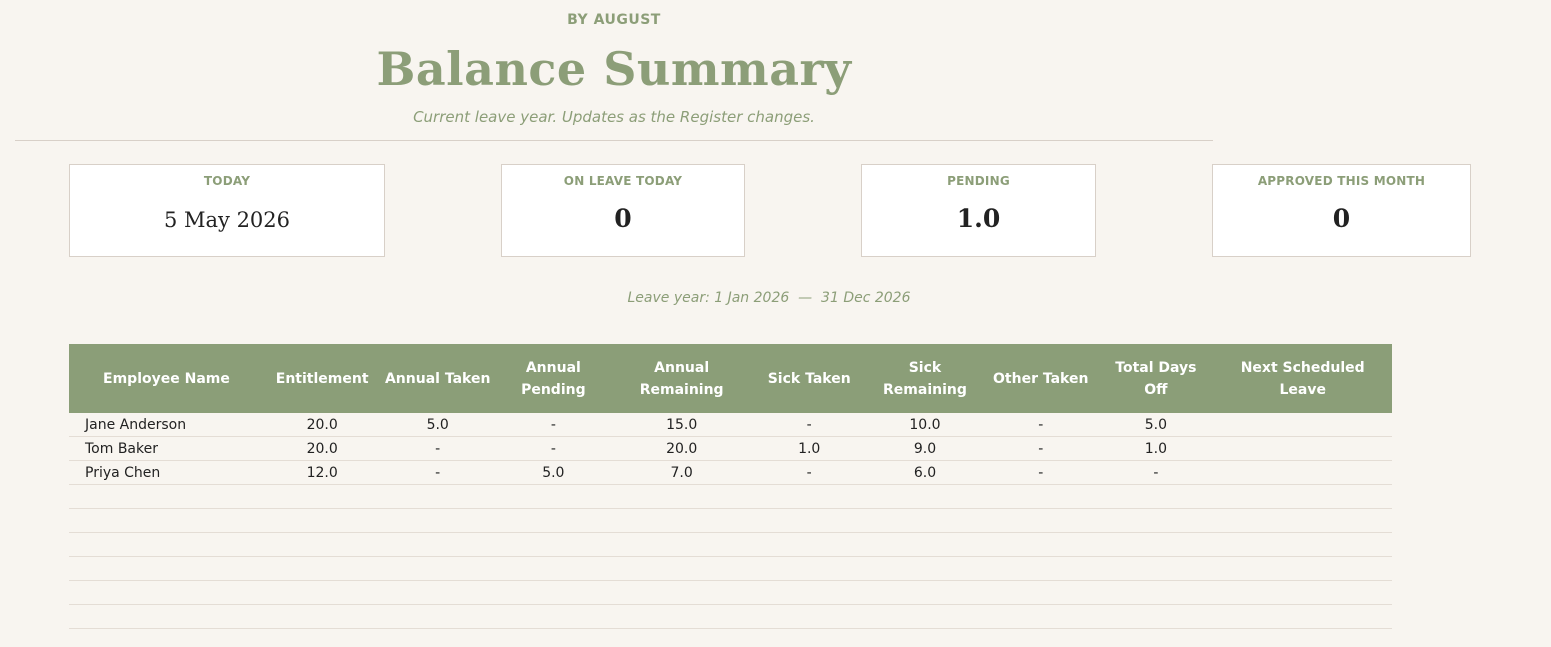 The width and height of the screenshot is (1551, 647). Describe the element at coordinates (166, 378) in the screenshot. I see `column-header: Employee Name` at that location.